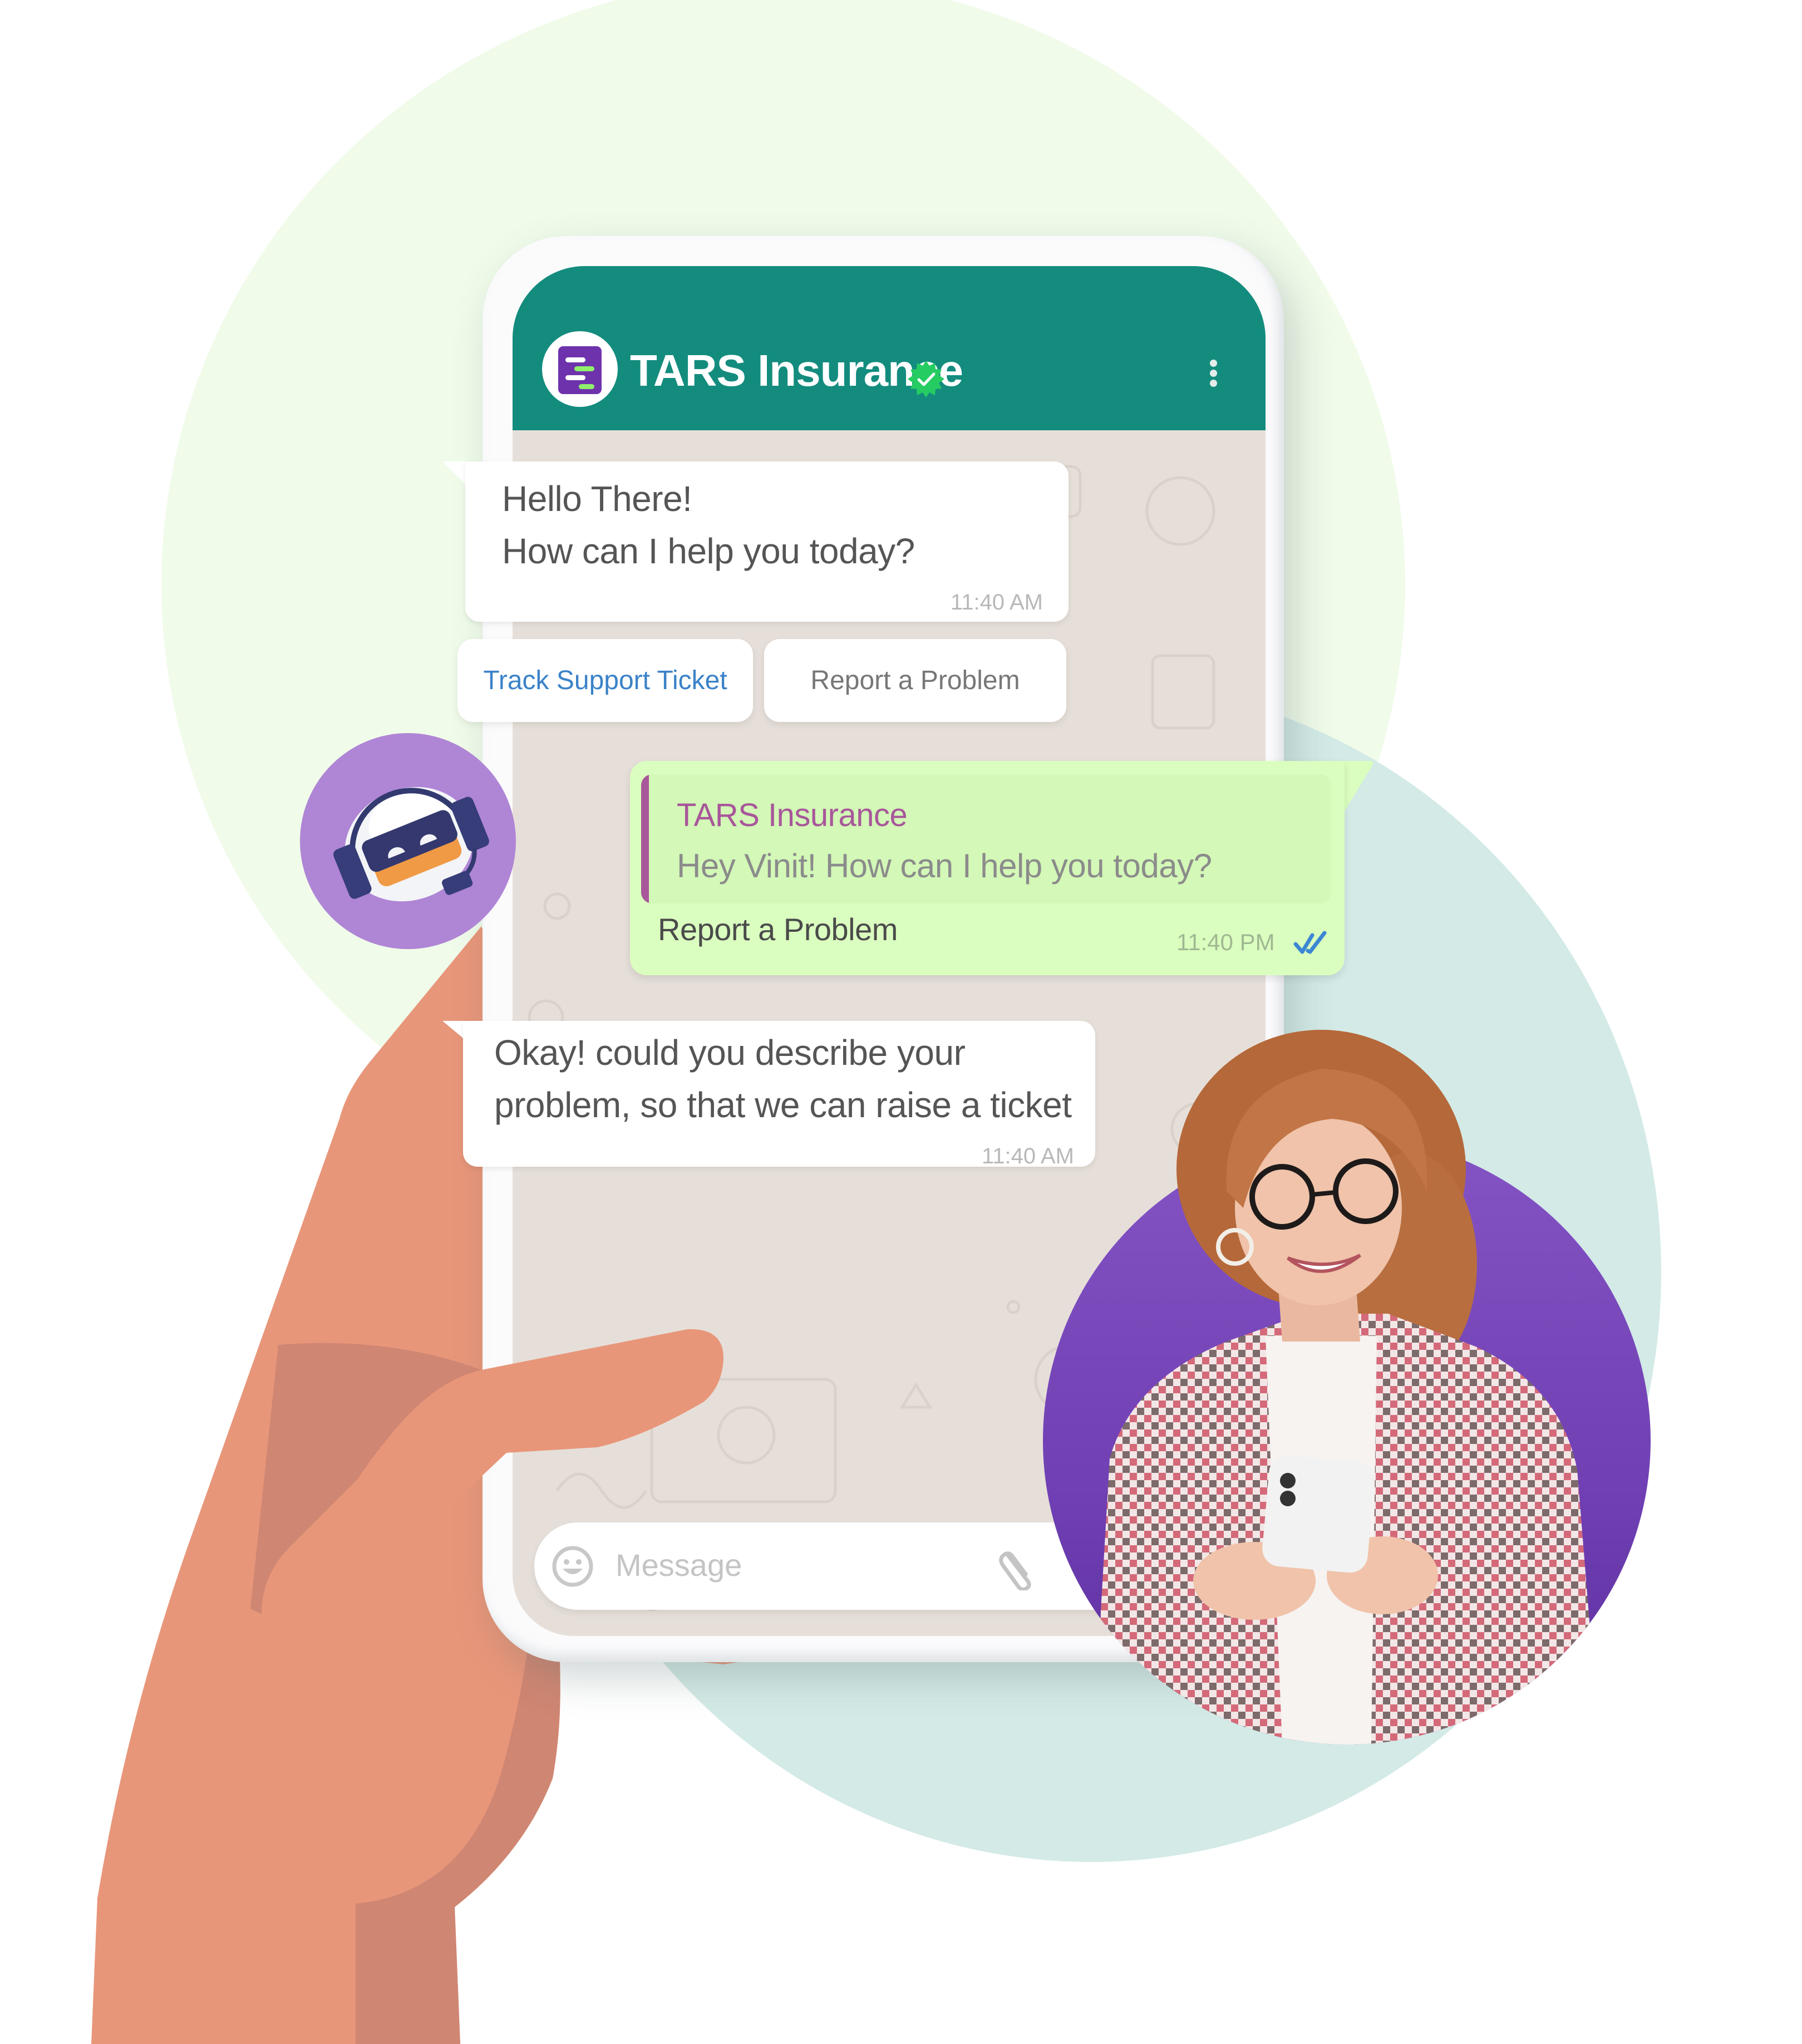  I want to click on robot-headset-icon, so click(411, 844).